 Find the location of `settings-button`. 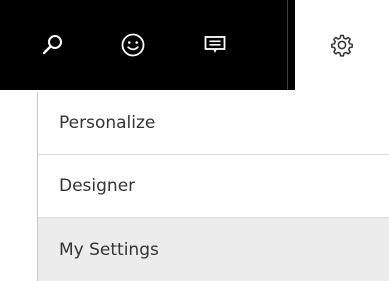

settings-button is located at coordinates (342, 45).